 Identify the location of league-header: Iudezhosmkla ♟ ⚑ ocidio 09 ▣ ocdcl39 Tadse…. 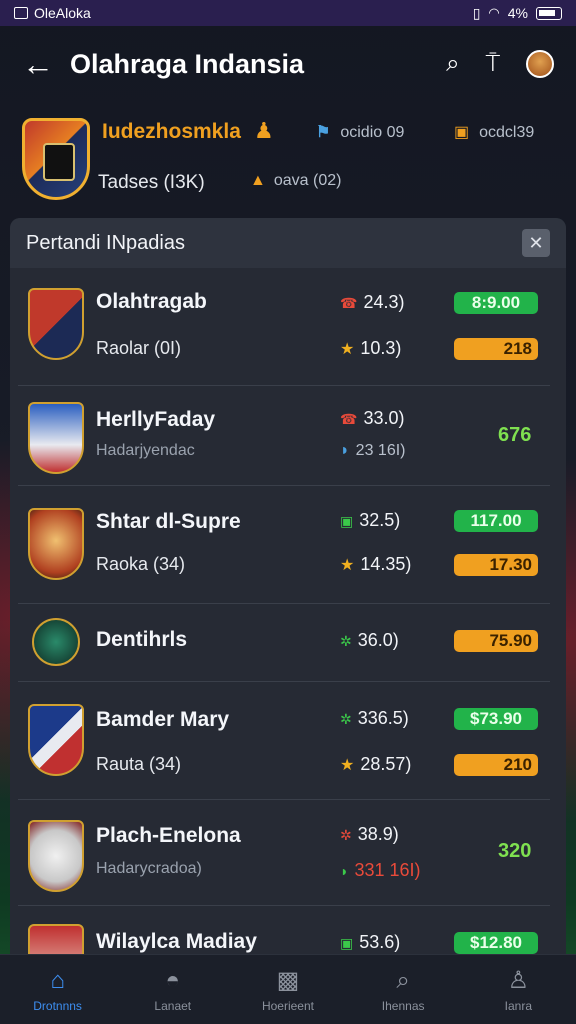
(288, 161).